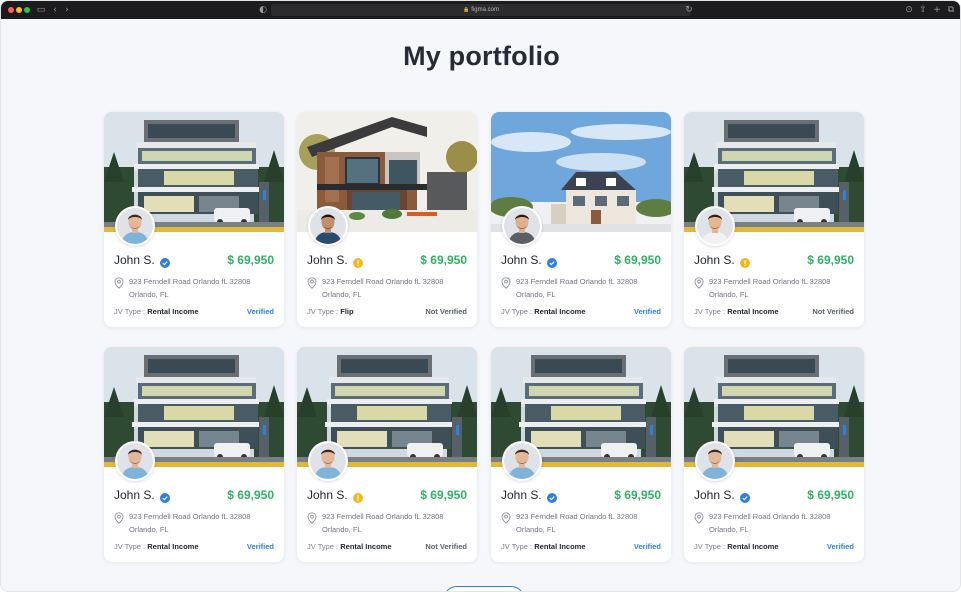 The width and height of the screenshot is (961, 592). I want to click on page-title: My portfolio, so click(481, 56).